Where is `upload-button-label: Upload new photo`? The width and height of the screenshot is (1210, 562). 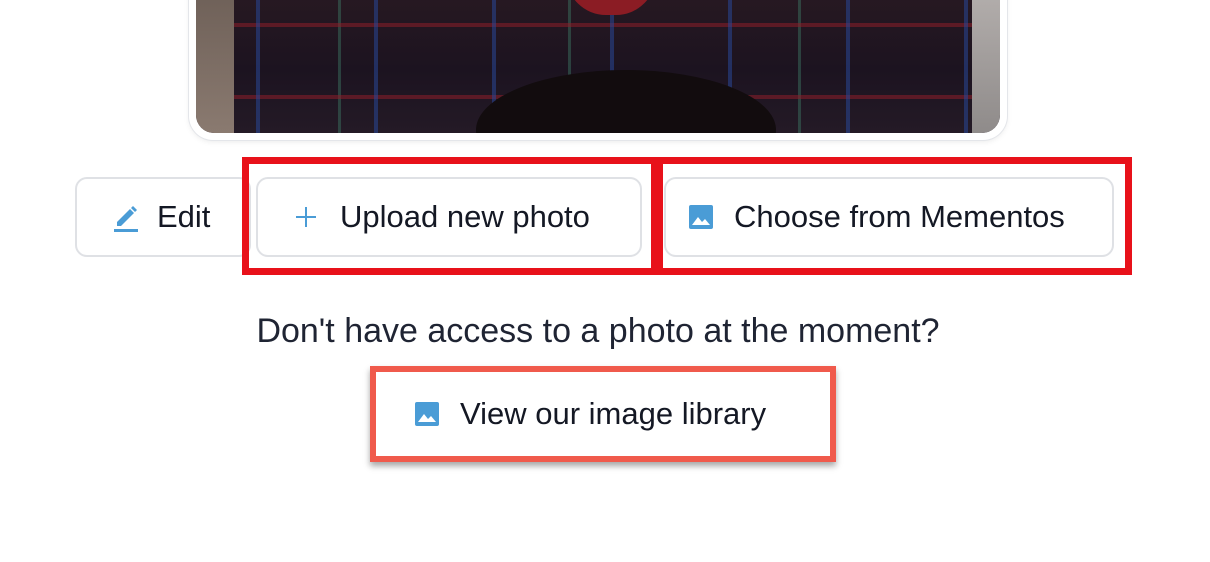
upload-button-label: Upload new photo is located at coordinates (465, 216).